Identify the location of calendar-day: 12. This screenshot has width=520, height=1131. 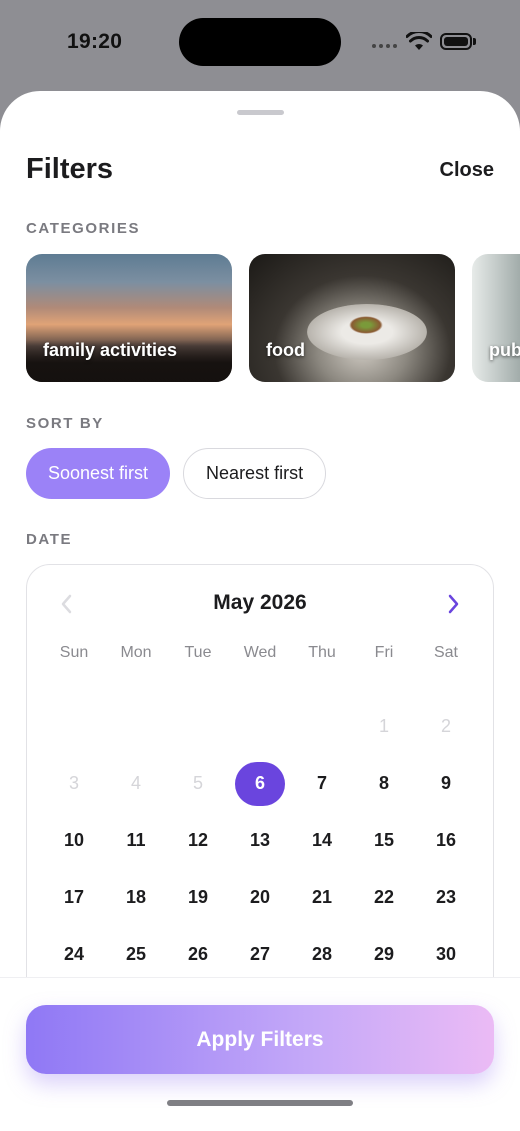
(198, 840).